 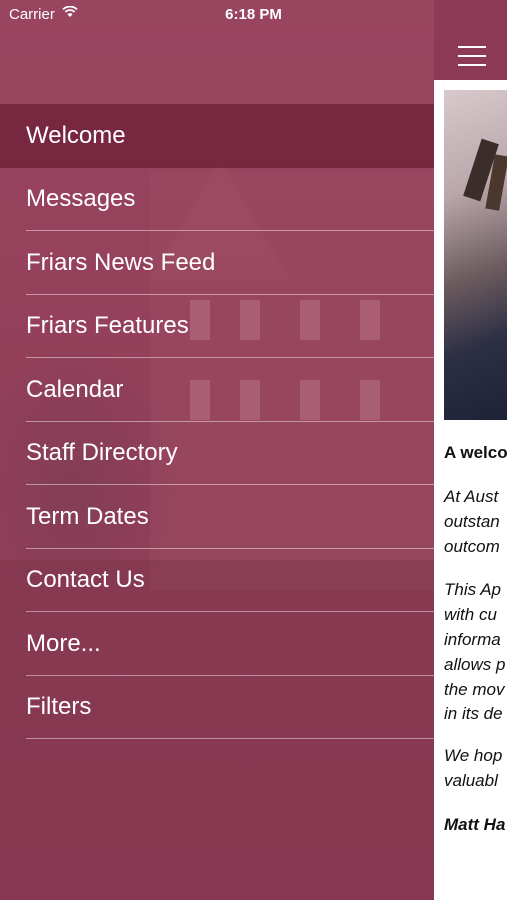 I want to click on menu-item-filters: Filters, so click(x=217, y=707).